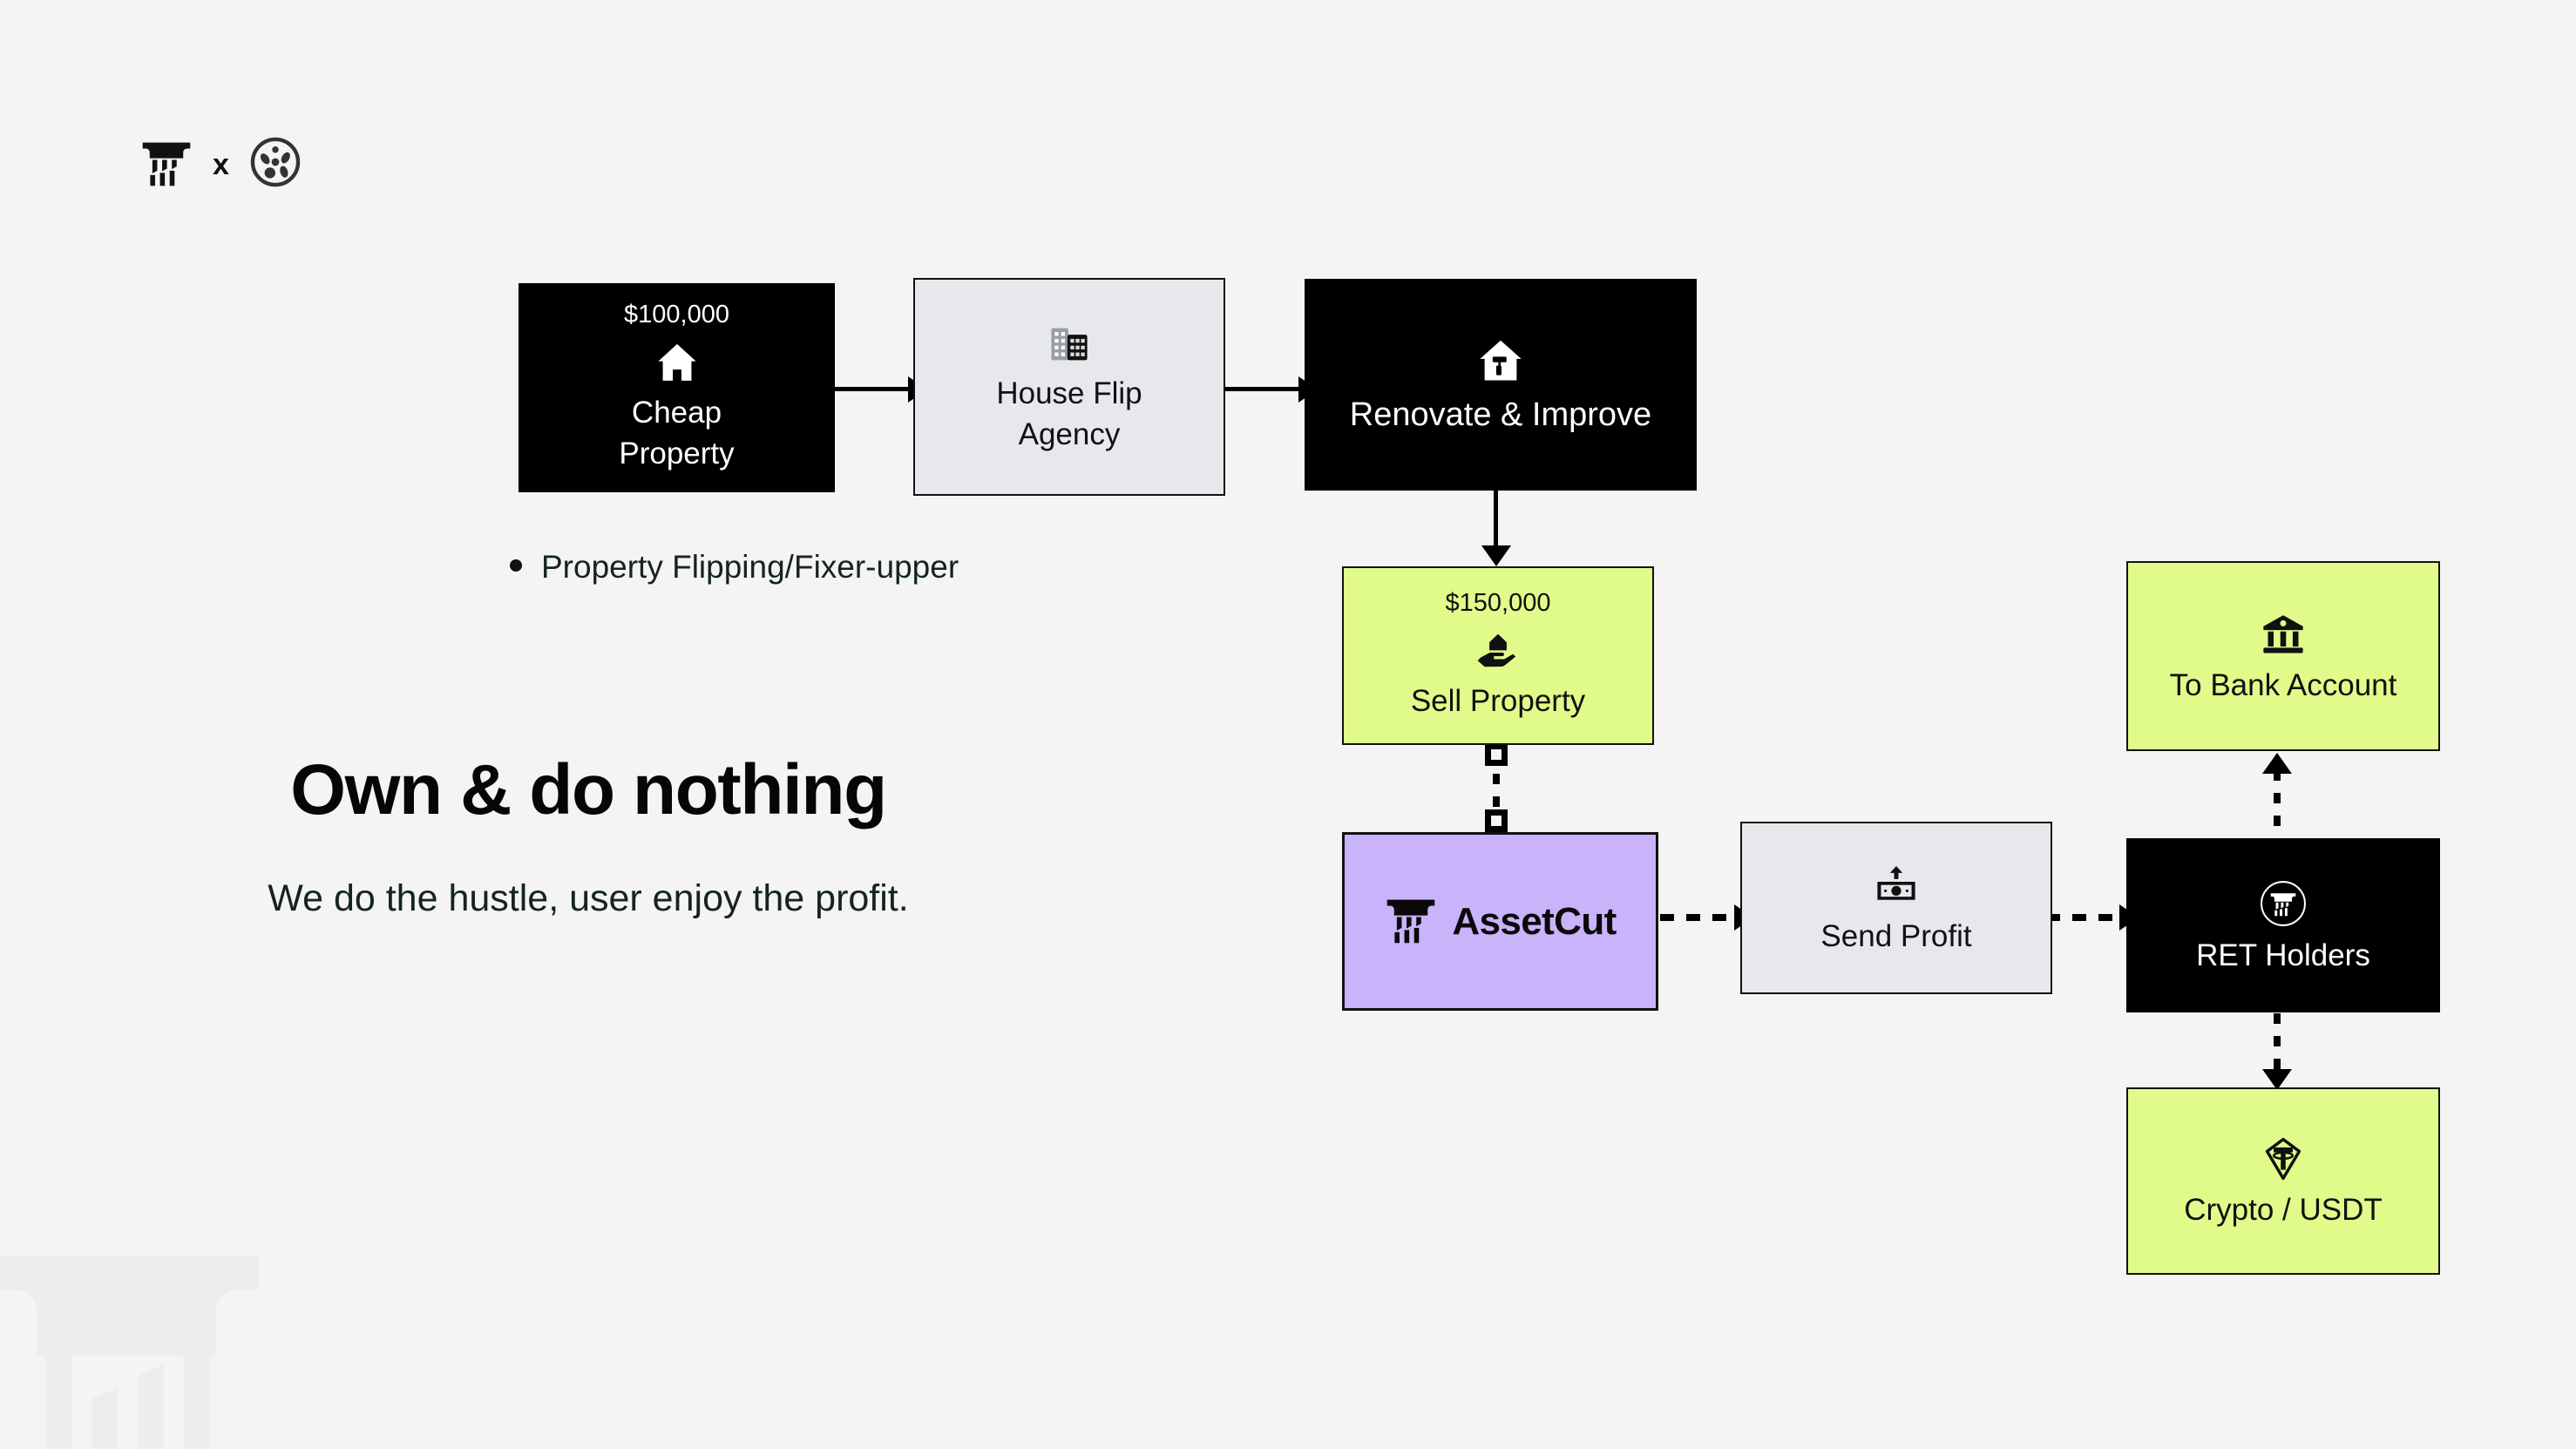  What do you see at coordinates (677, 315) in the screenshot?
I see `node-amount: $100,000` at bounding box center [677, 315].